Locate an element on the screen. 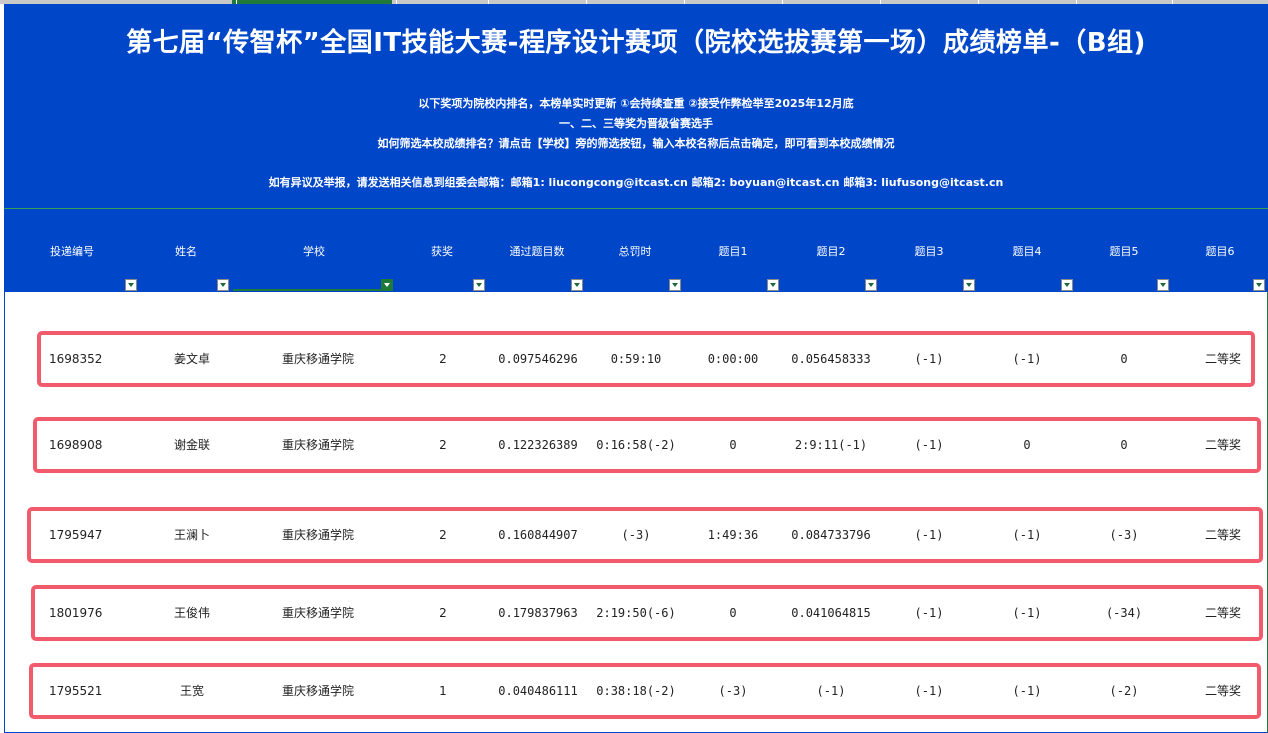  cell-name: 王澜卜 is located at coordinates (192, 535).